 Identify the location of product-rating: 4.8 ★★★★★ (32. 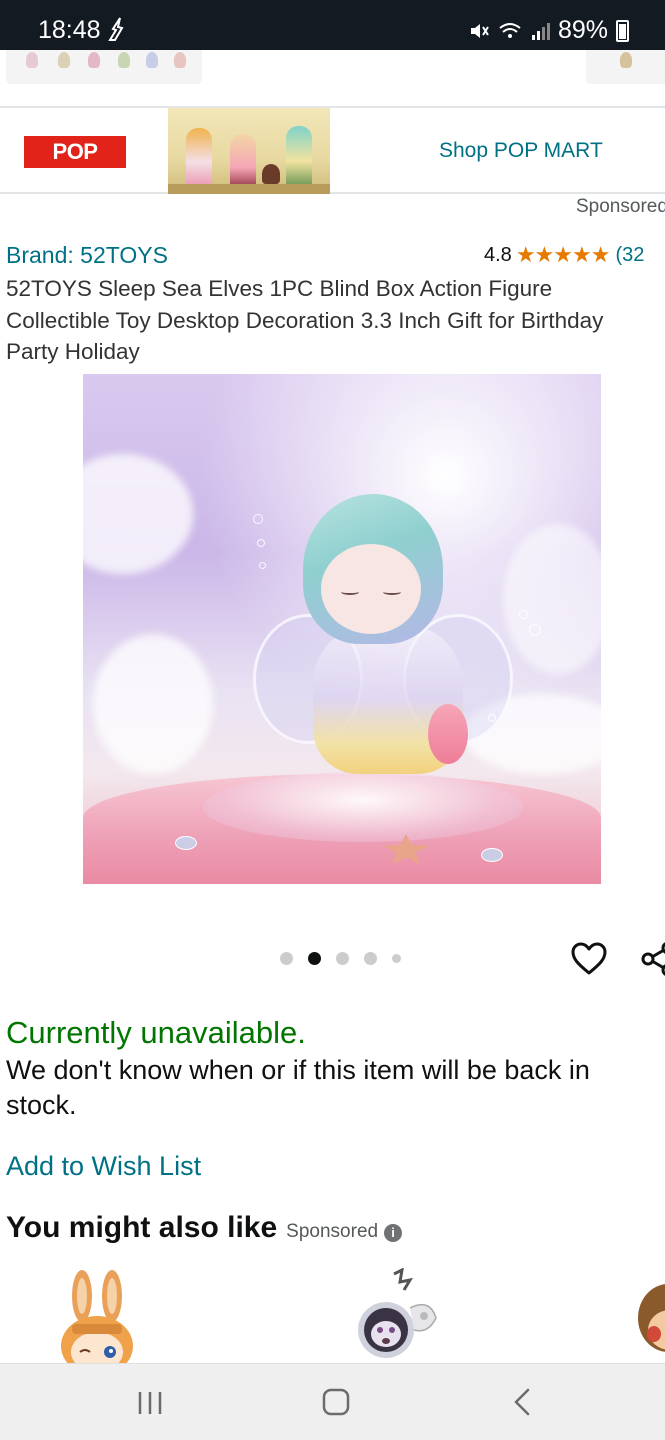
(564, 255).